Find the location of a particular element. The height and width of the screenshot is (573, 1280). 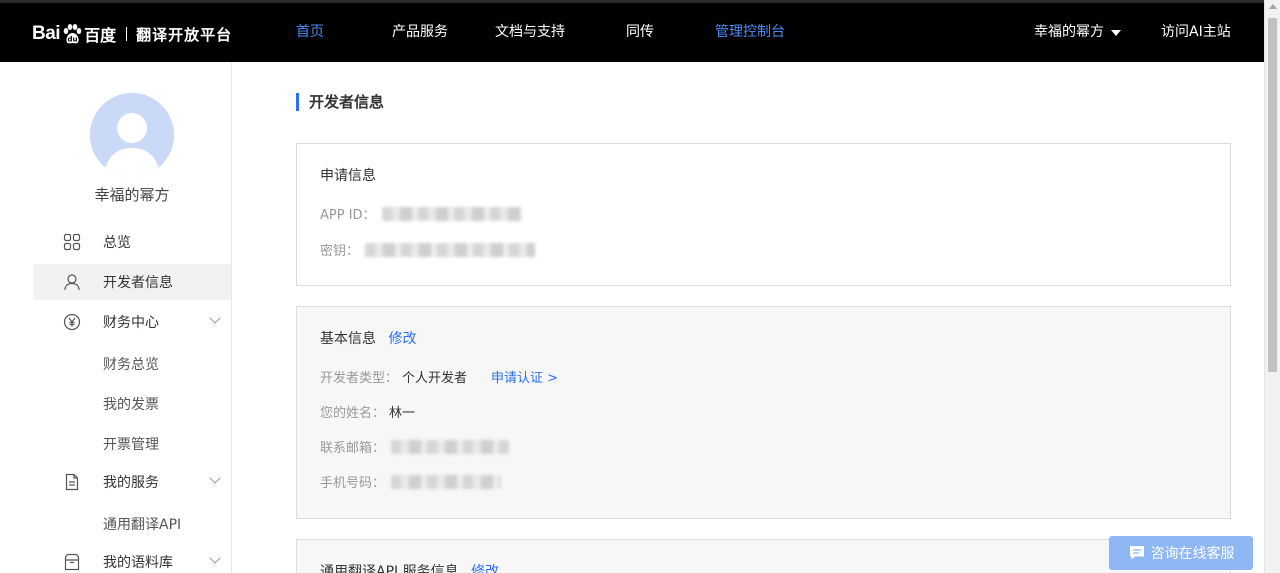

sidebar-item-label: 财务中心 is located at coordinates (131, 323).